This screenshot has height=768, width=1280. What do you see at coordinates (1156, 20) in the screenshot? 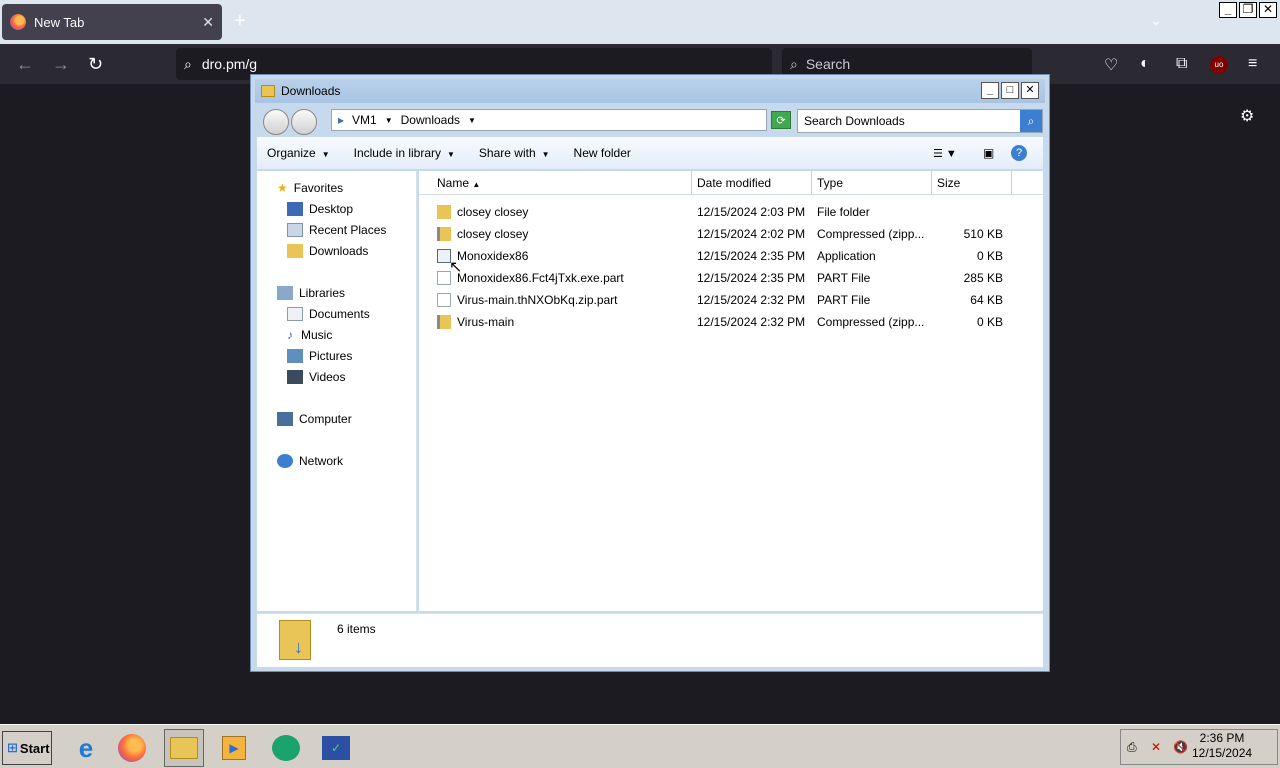
I see `list-all-tabs-icon: ⌄` at bounding box center [1156, 20].